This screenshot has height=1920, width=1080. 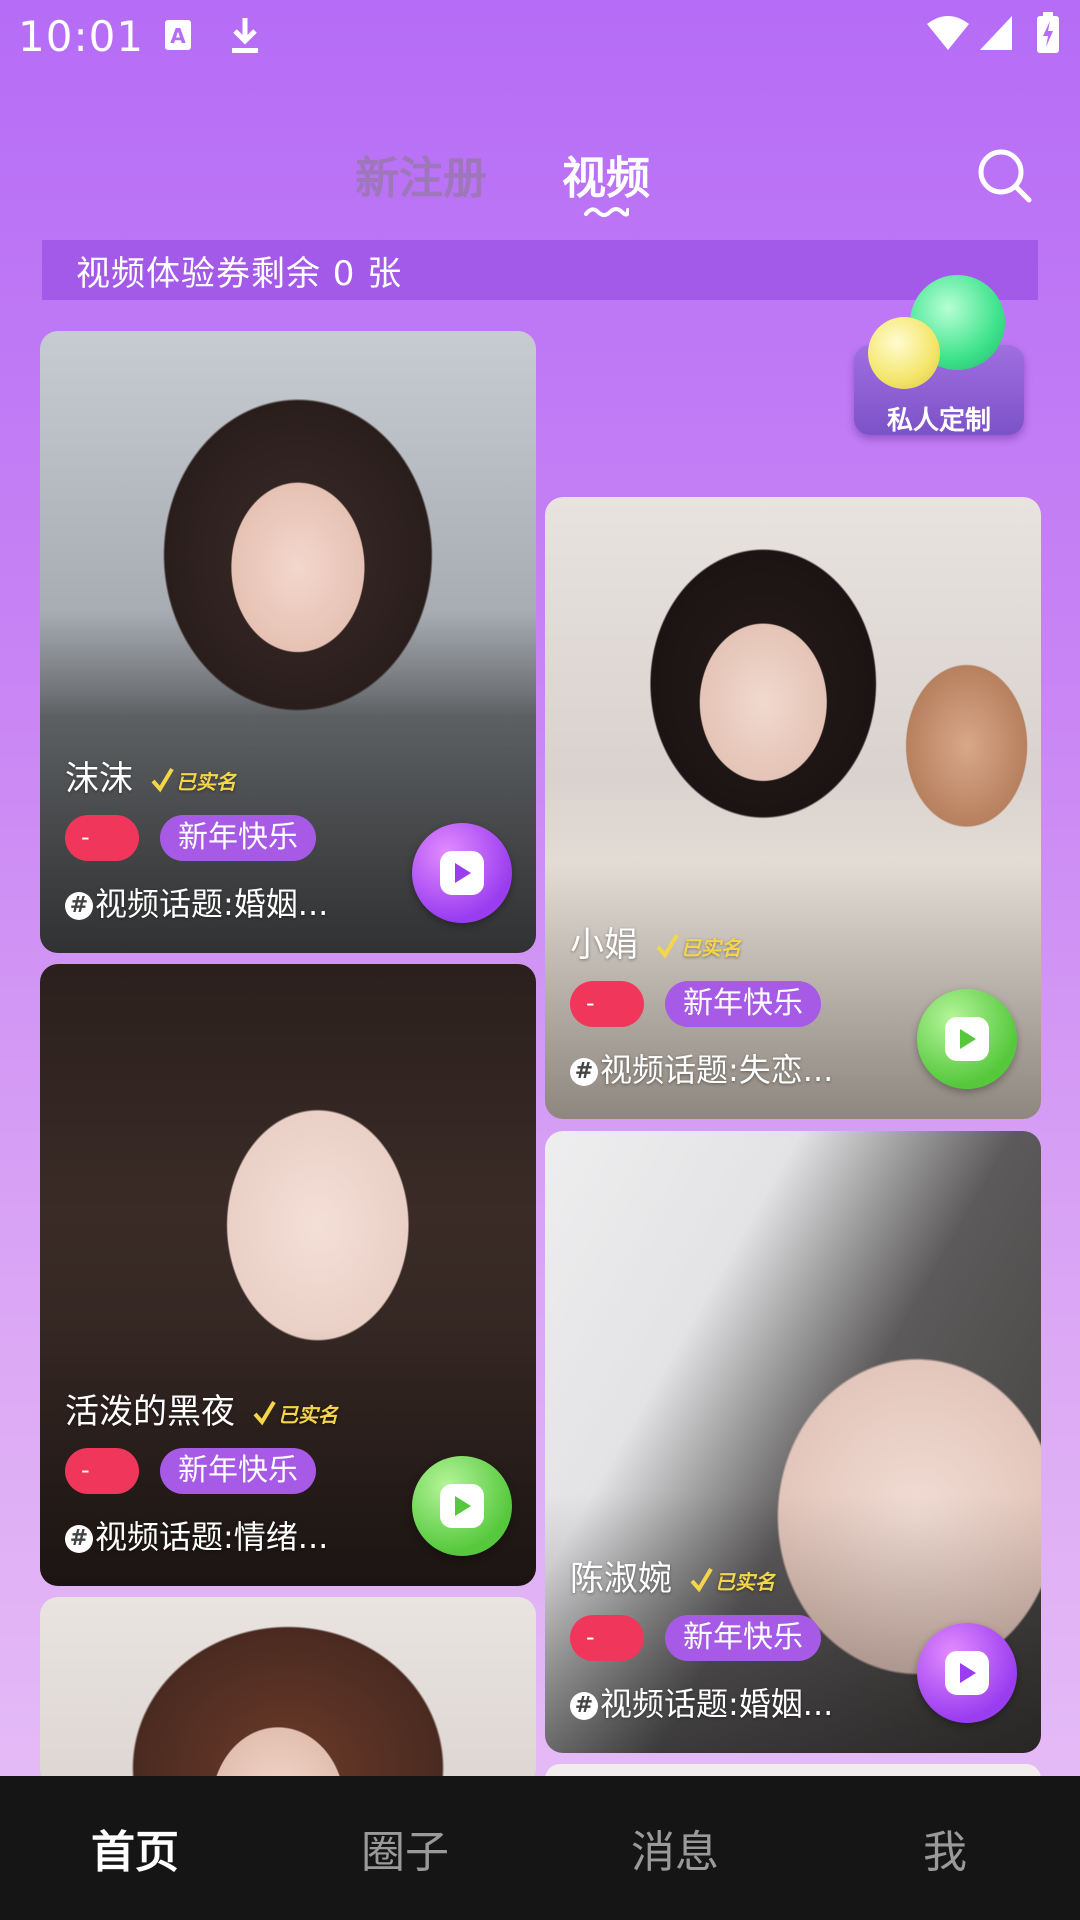 I want to click on download-icon, so click(x=245, y=38).